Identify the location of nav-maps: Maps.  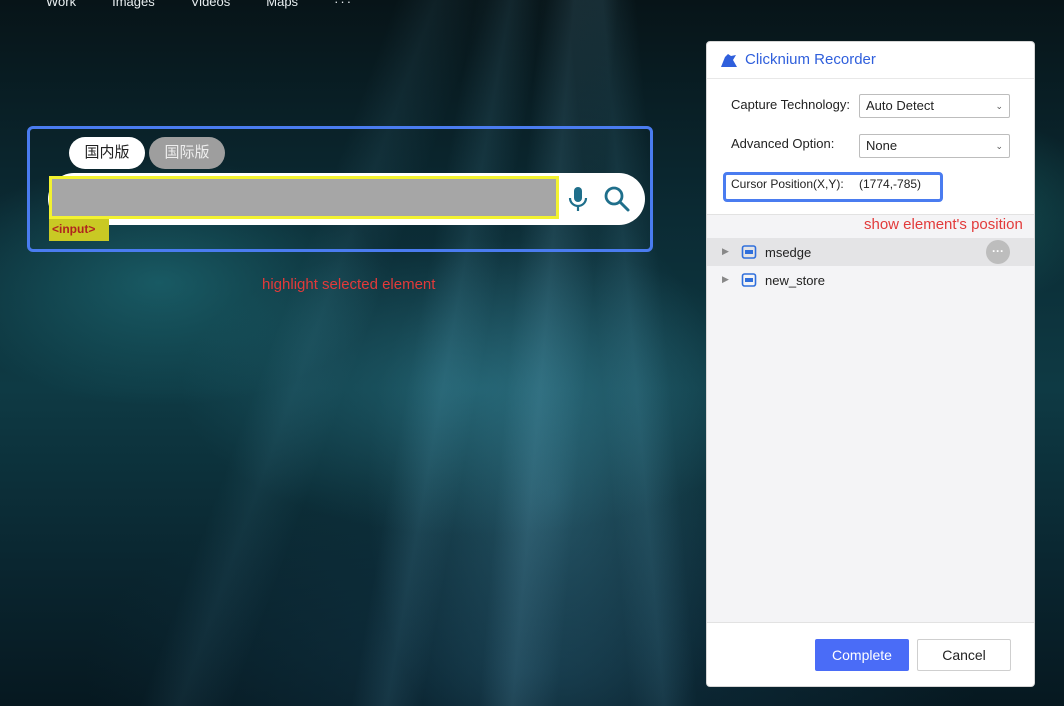
(282, 4).